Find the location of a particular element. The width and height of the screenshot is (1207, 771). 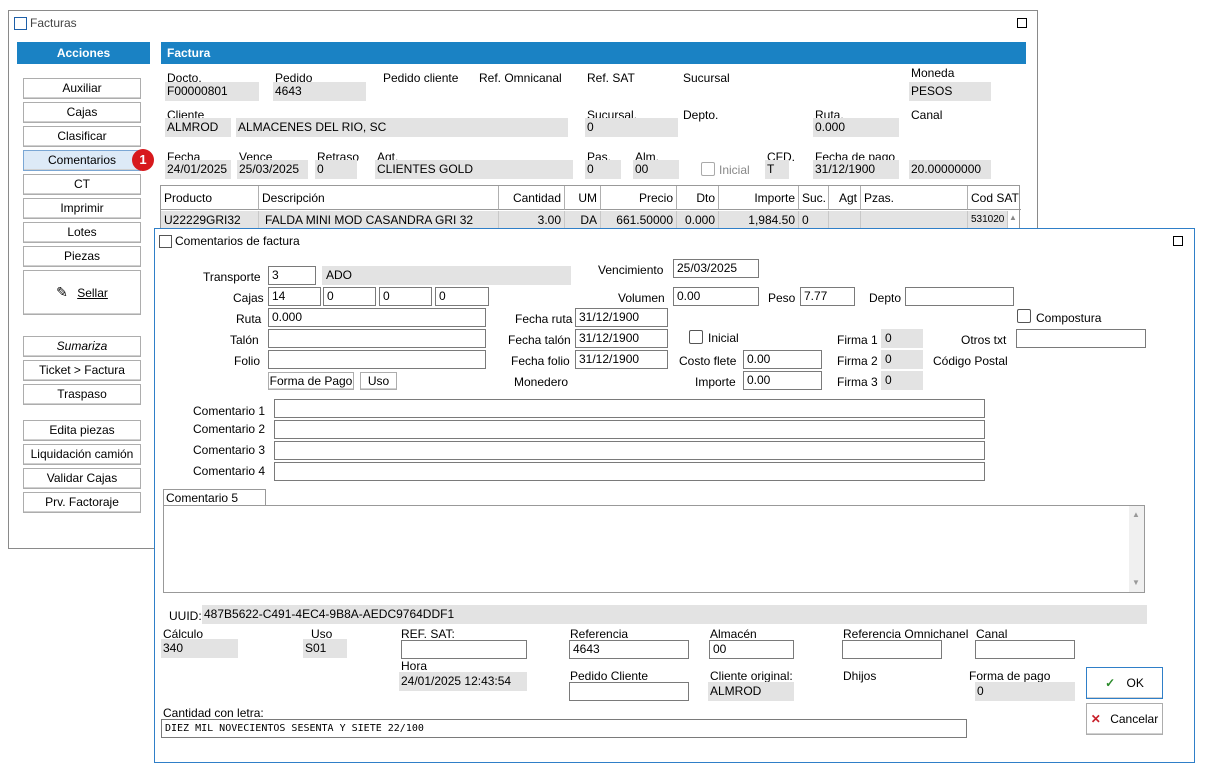

grid-cell-dto: 0.000 is located at coordinates (698, 220).